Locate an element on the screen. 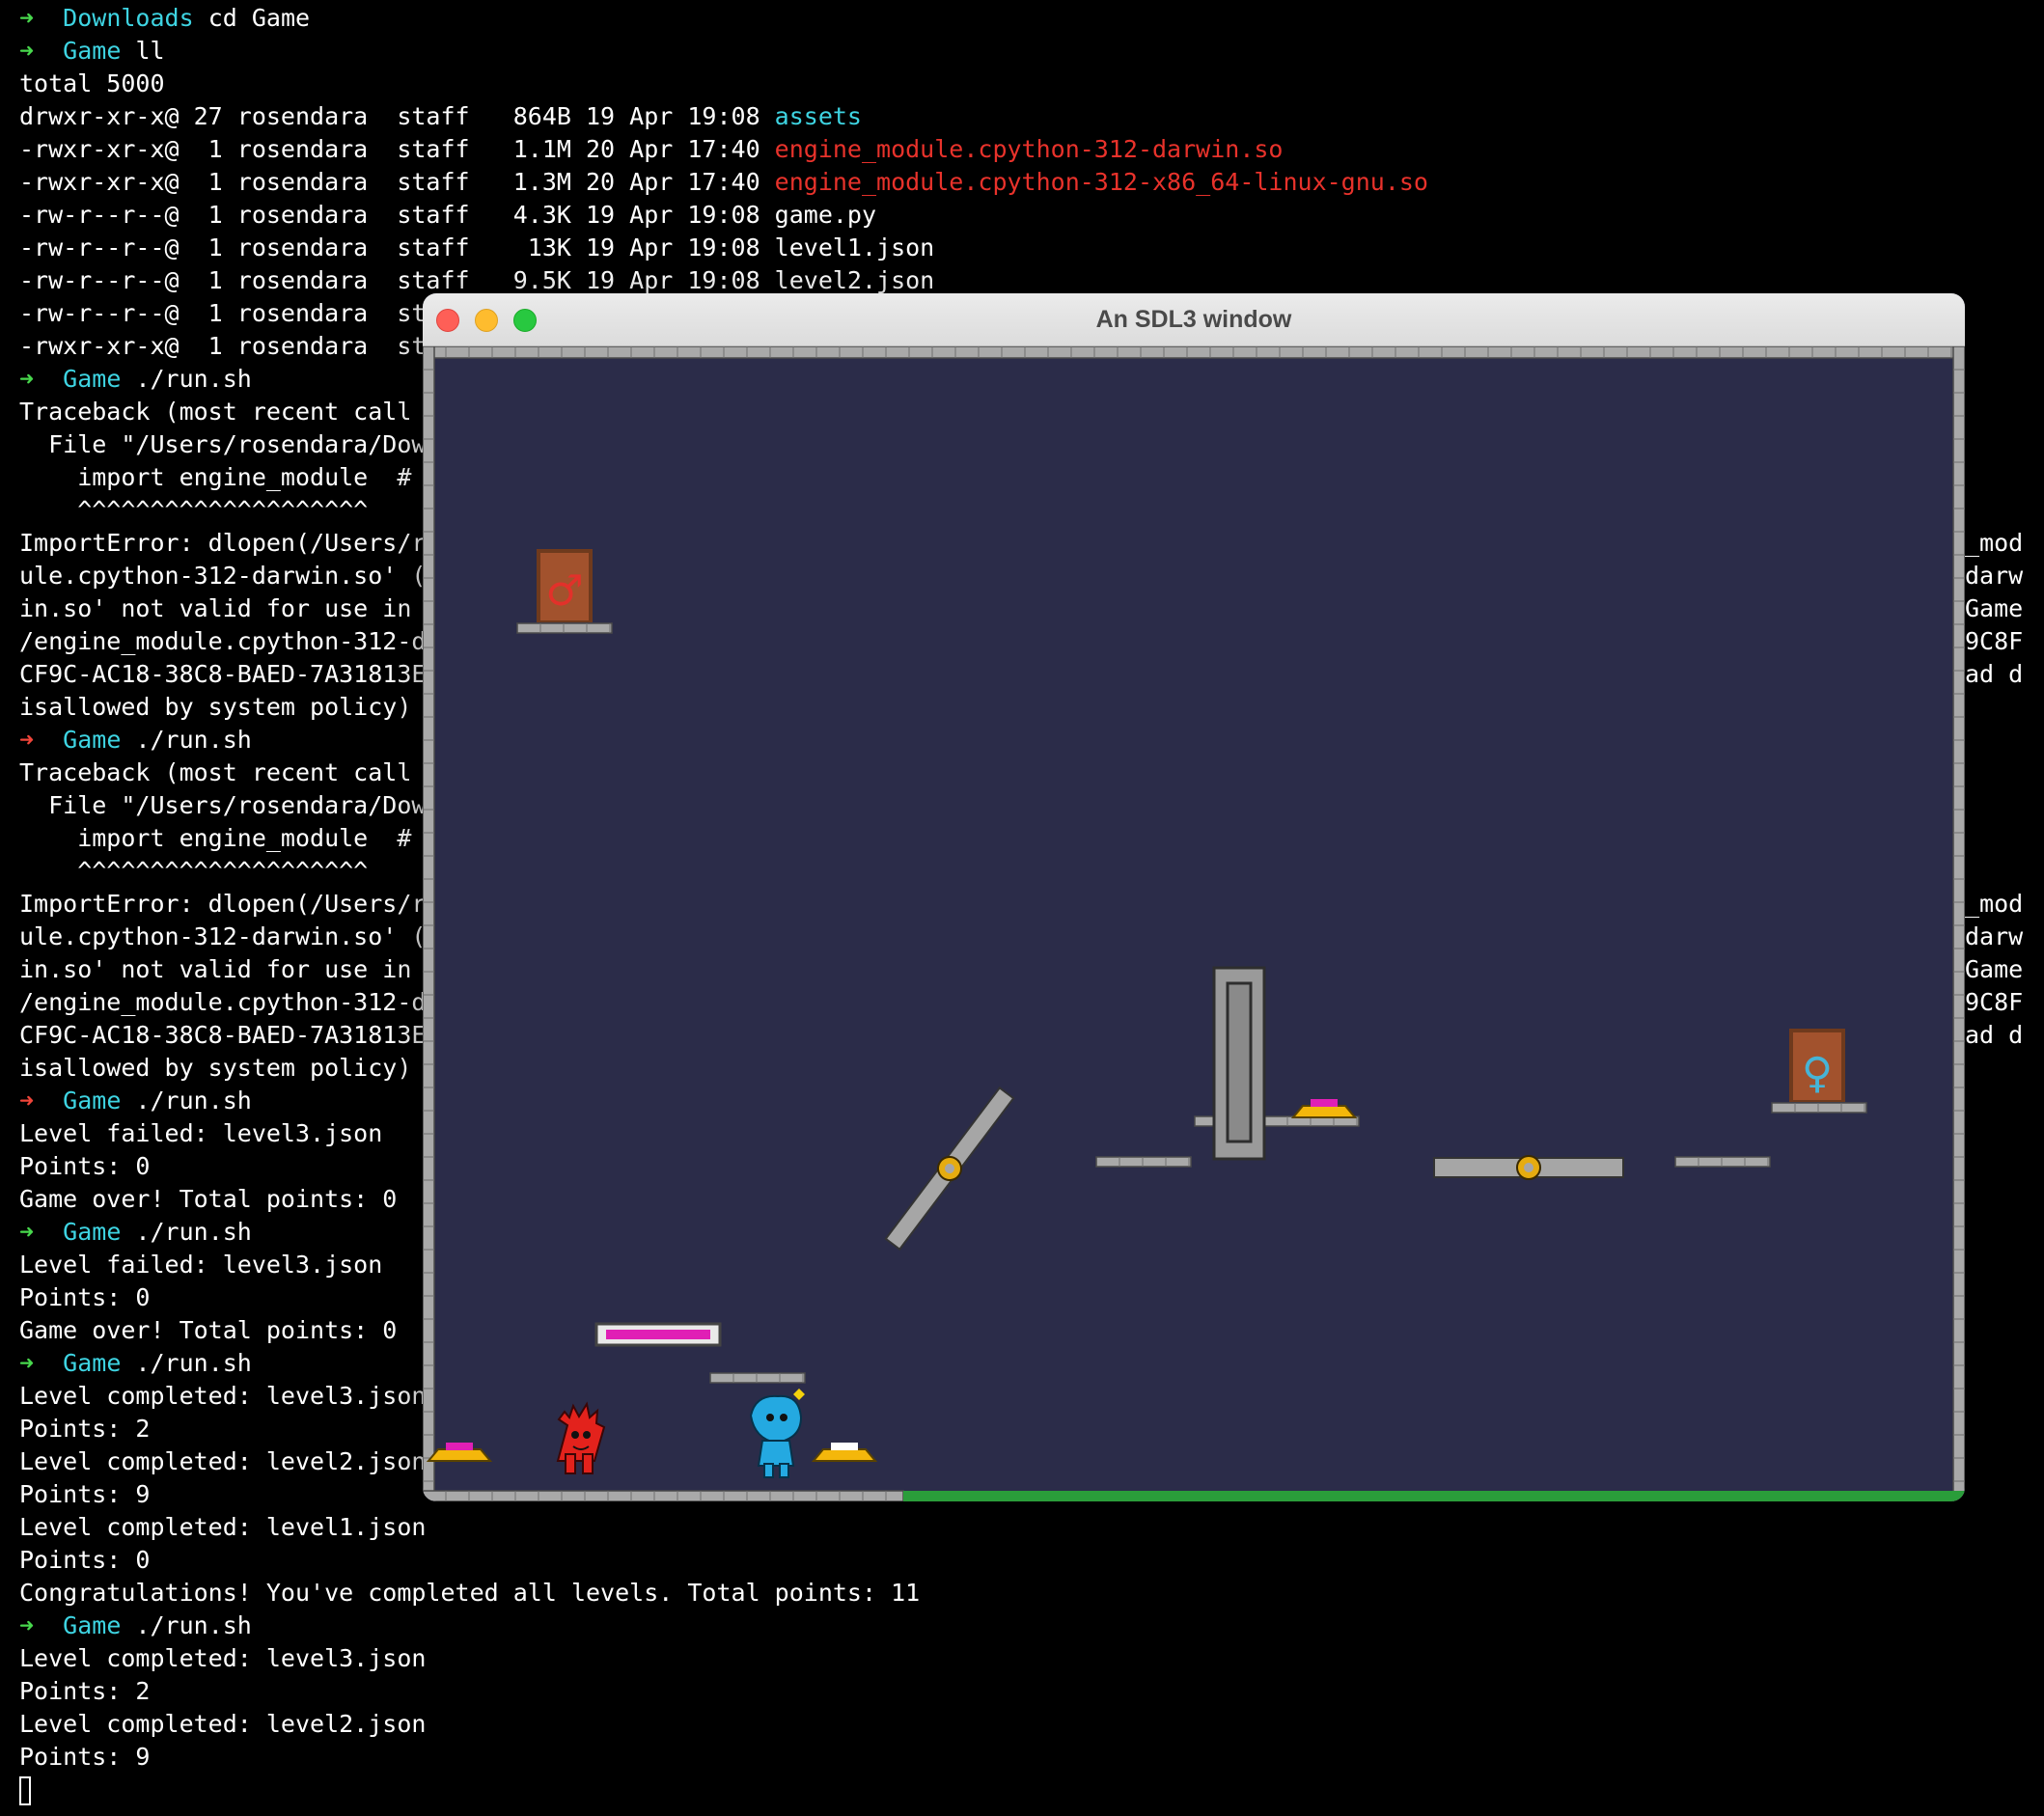 The image size is (2044, 1816). output-line: Level completed: level1.json is located at coordinates (222, 1528).